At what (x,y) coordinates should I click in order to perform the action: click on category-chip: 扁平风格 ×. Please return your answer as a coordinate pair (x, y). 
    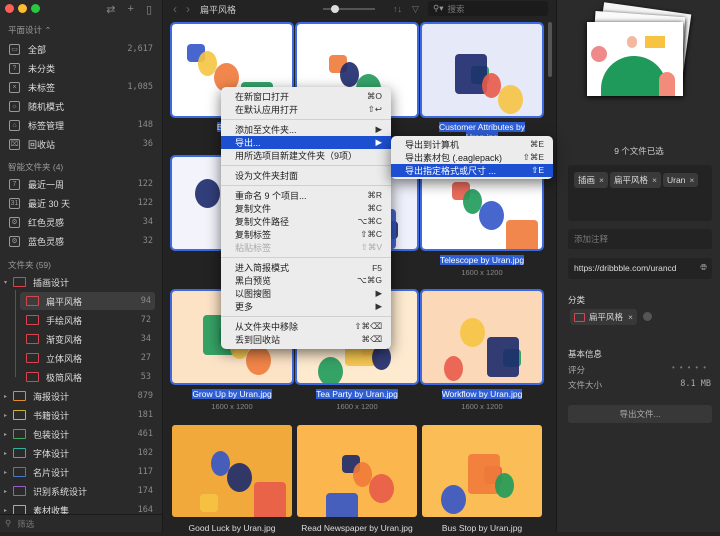
    Looking at the image, I should click on (603, 317).